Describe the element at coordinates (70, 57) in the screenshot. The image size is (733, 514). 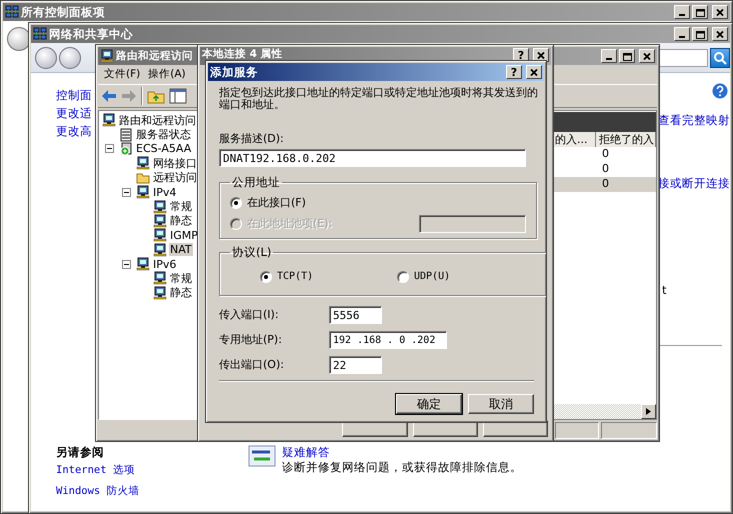
I see `forward-button` at that location.